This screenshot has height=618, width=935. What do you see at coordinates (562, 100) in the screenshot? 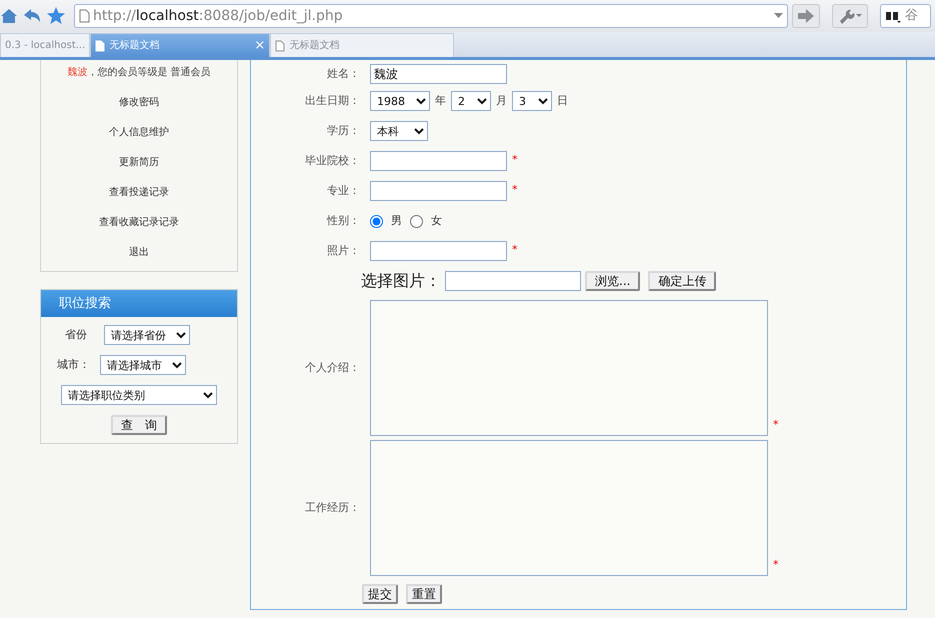
I see `unit-label: 日` at bounding box center [562, 100].